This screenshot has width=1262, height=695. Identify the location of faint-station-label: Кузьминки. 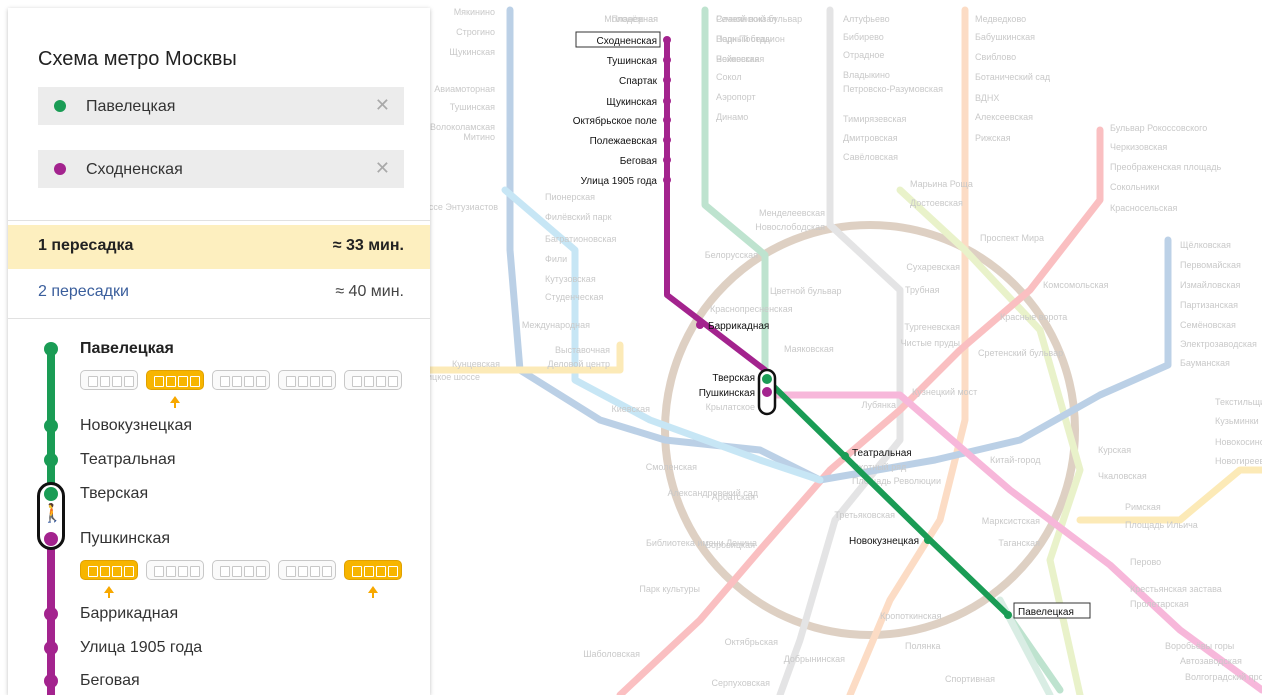
(1237, 421).